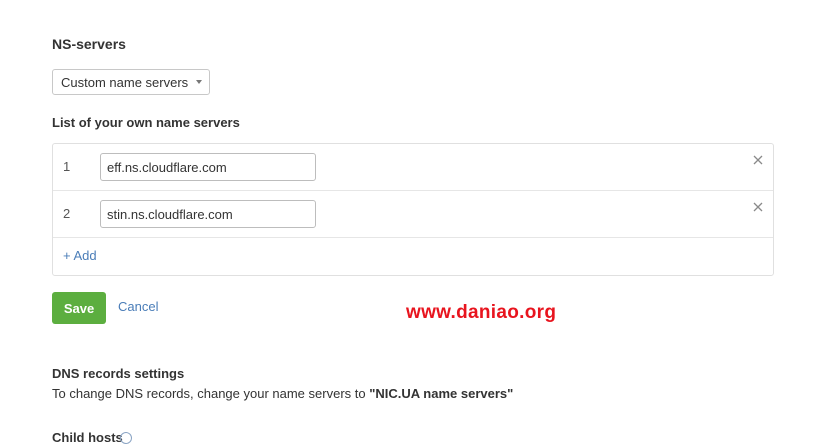 Image resolution: width=833 pixels, height=445 pixels. What do you see at coordinates (413, 167) in the screenshot?
I see `name-server-row-1: 1` at bounding box center [413, 167].